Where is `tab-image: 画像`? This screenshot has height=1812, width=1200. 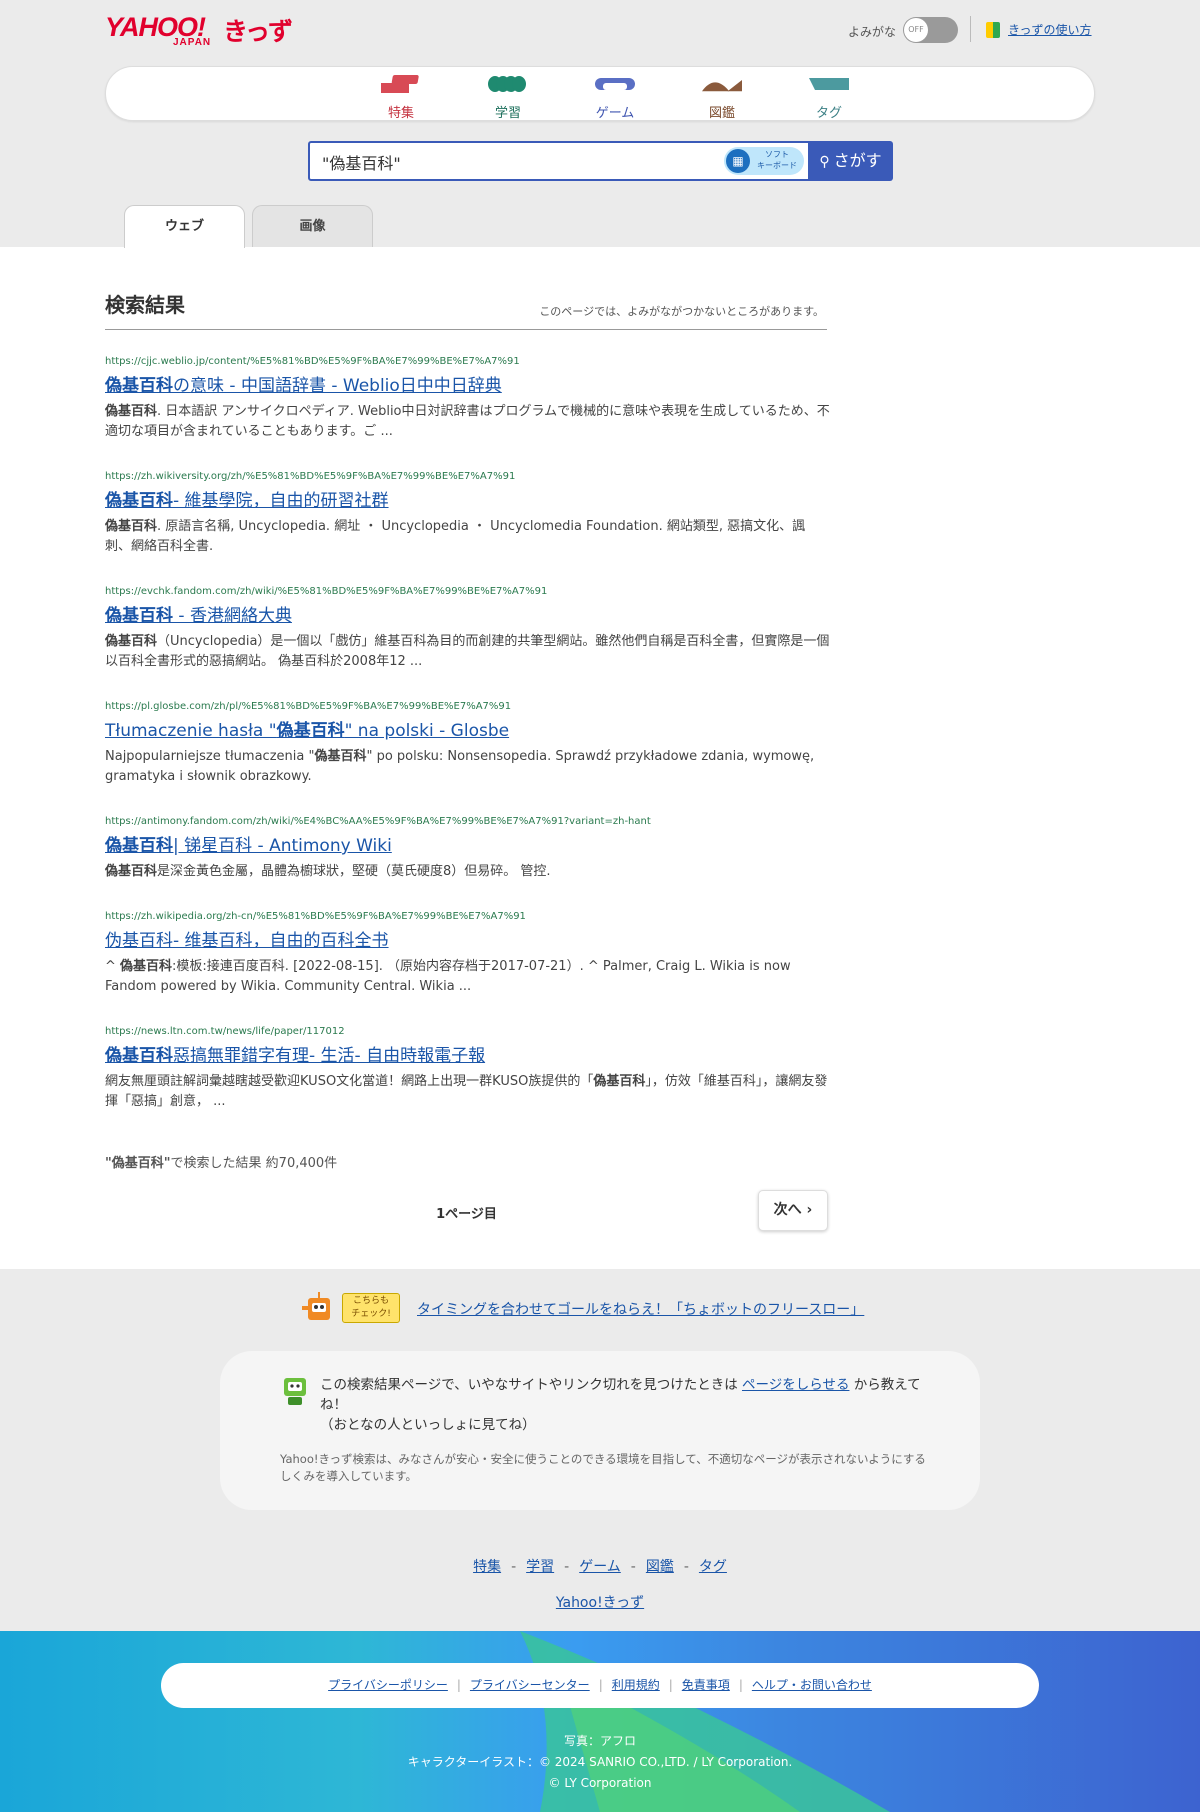 tab-image: 画像 is located at coordinates (312, 226).